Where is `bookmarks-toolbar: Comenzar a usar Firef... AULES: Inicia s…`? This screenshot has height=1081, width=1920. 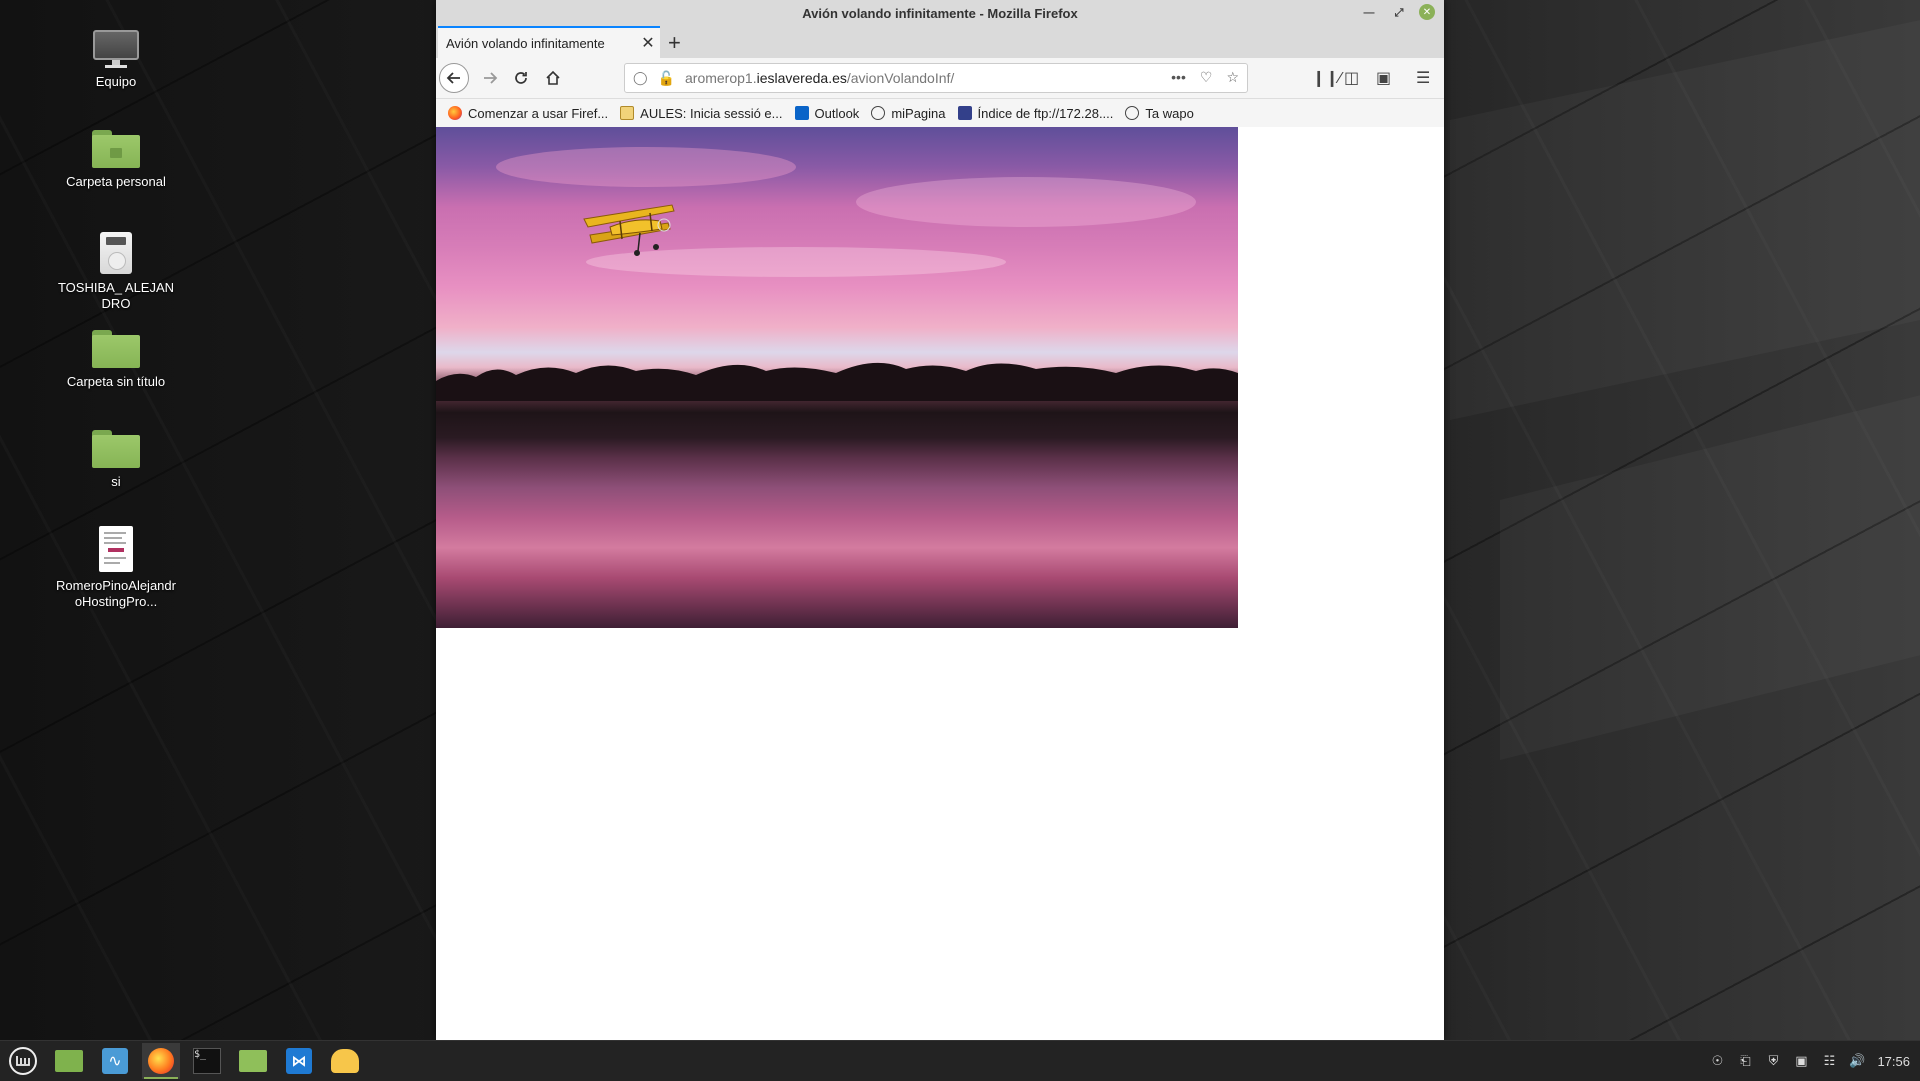 bookmarks-toolbar: Comenzar a usar Firef... AULES: Inicia s… is located at coordinates (940, 113).